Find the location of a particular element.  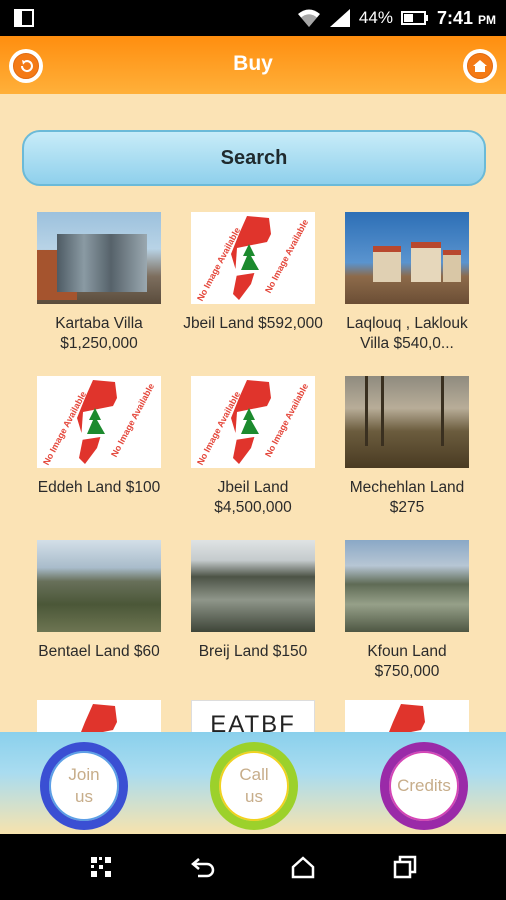

listing-card: EATBF is located at coordinates (253, 716).